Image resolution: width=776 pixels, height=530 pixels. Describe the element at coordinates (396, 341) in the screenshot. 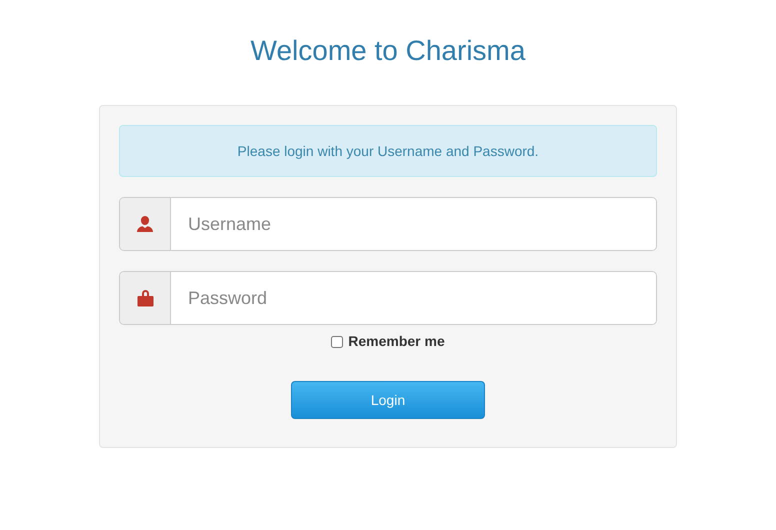

I see `remember-label: Remember me` at that location.